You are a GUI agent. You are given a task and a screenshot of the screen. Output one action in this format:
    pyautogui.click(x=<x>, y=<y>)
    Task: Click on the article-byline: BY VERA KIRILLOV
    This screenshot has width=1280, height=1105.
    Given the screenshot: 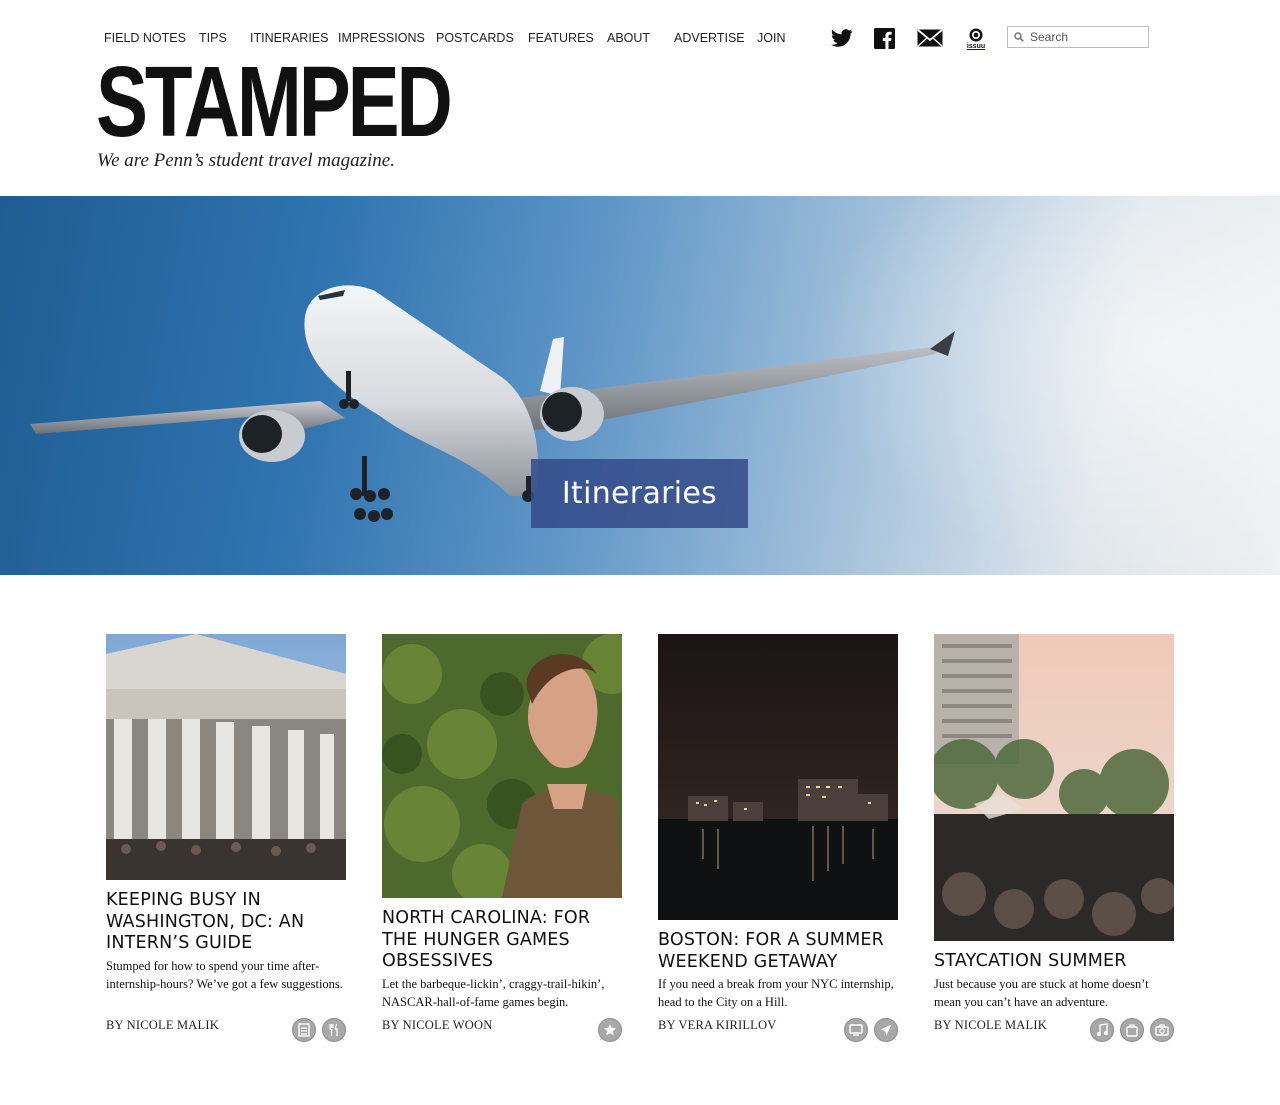 What is the action you would take?
    pyautogui.click(x=717, y=1025)
    